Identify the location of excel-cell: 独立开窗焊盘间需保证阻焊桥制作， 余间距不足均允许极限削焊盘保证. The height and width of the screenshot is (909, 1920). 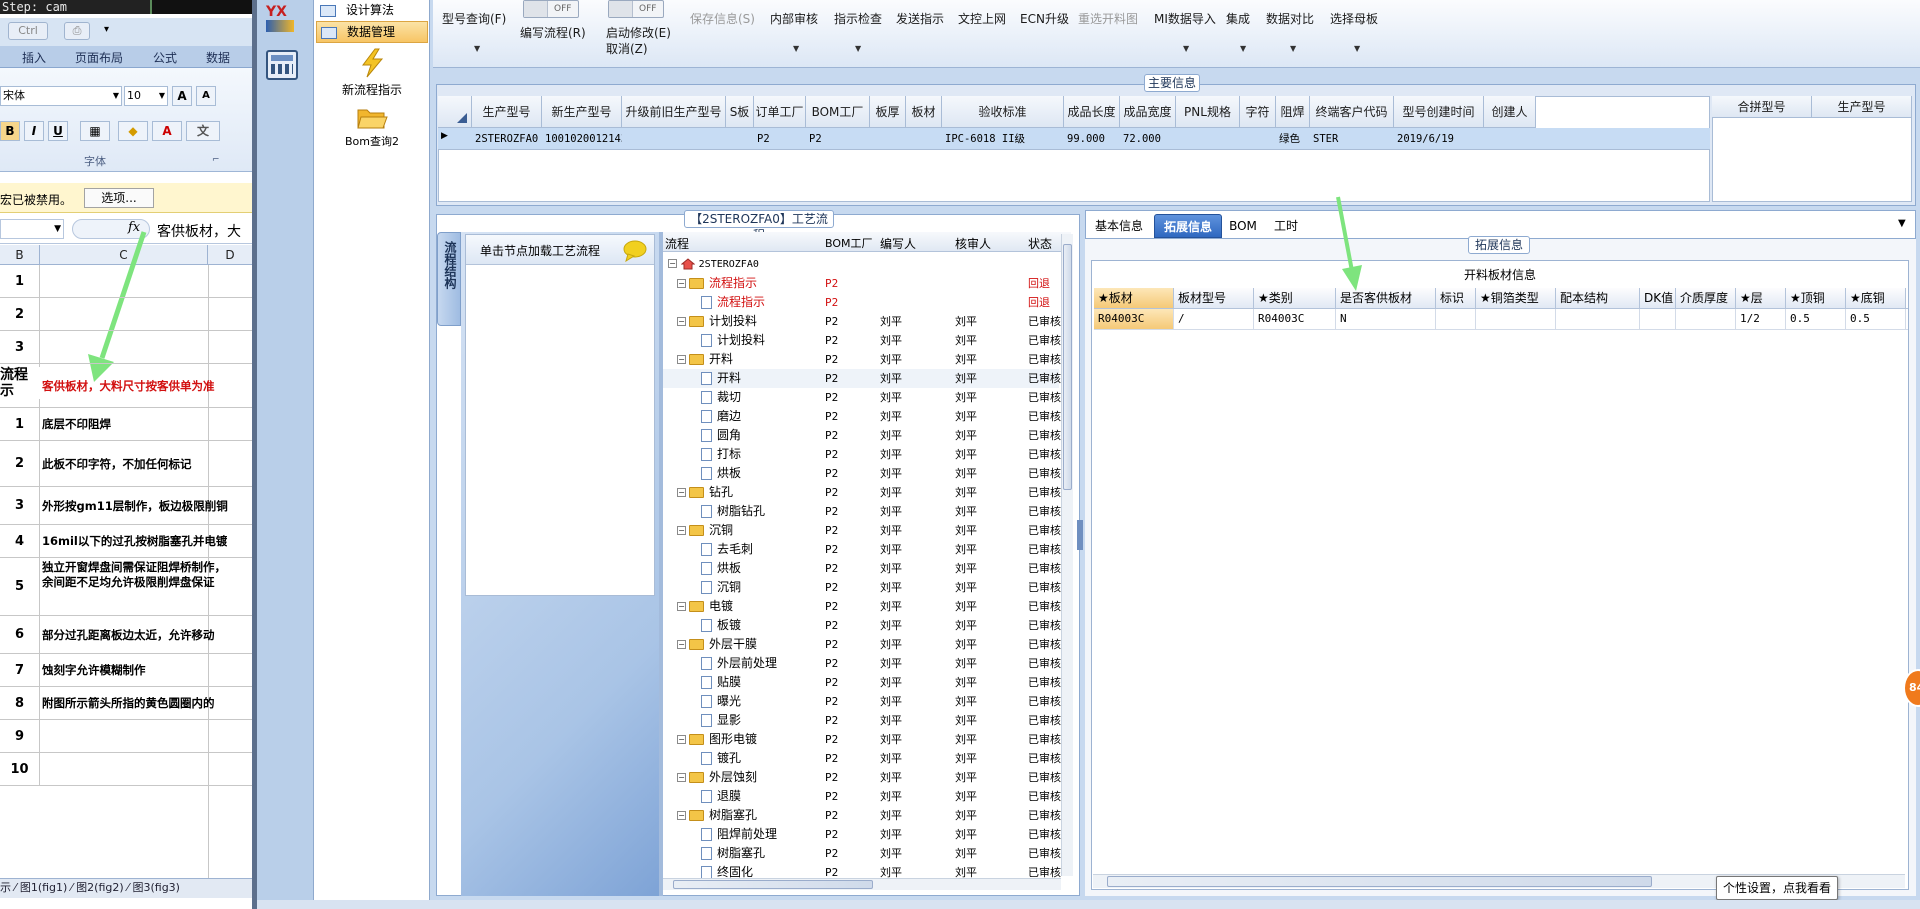
(134, 587).